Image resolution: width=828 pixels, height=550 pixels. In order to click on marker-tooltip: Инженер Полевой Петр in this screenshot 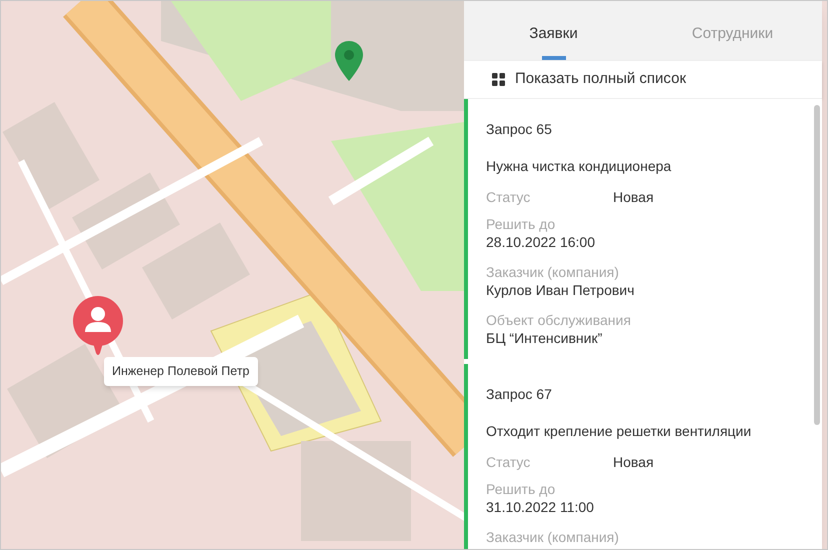, I will do `click(181, 371)`.